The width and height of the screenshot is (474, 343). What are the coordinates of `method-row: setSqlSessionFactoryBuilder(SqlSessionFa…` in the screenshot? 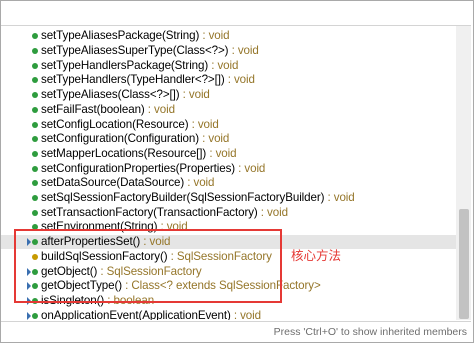 It's located at (228, 198).